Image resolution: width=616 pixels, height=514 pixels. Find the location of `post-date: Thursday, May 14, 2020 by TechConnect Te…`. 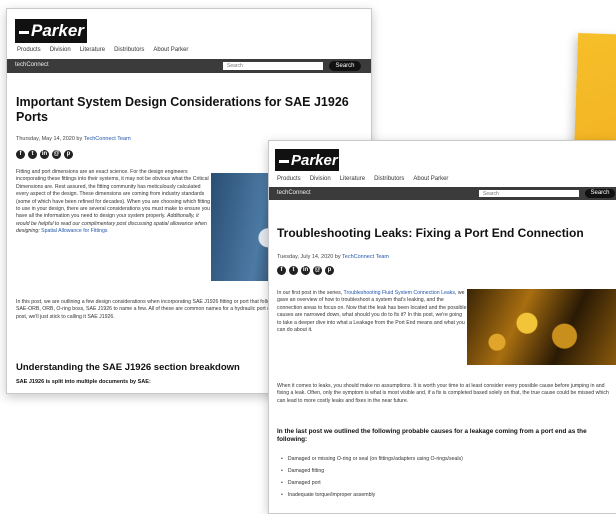

post-date: Thursday, May 14, 2020 by TechConnect Te… is located at coordinates (73, 139).